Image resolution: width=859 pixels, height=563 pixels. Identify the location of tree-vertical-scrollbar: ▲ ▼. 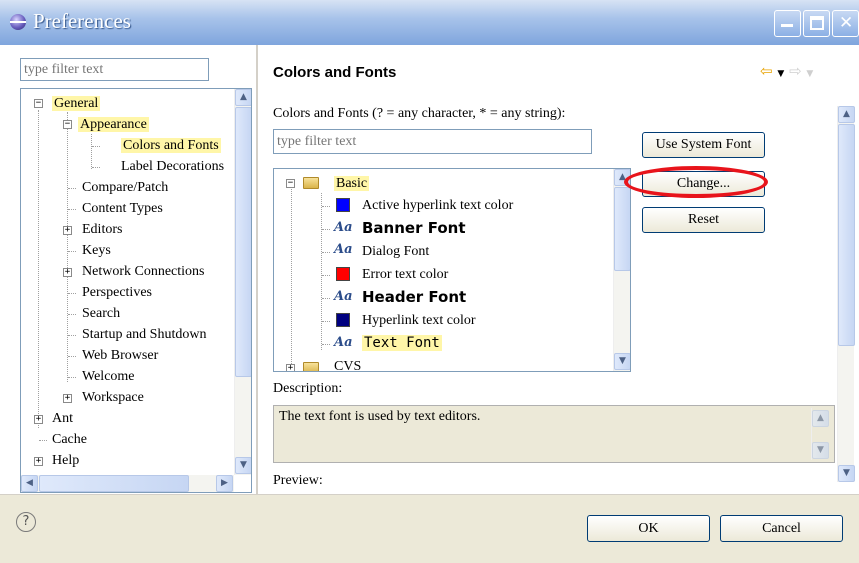
(242, 282).